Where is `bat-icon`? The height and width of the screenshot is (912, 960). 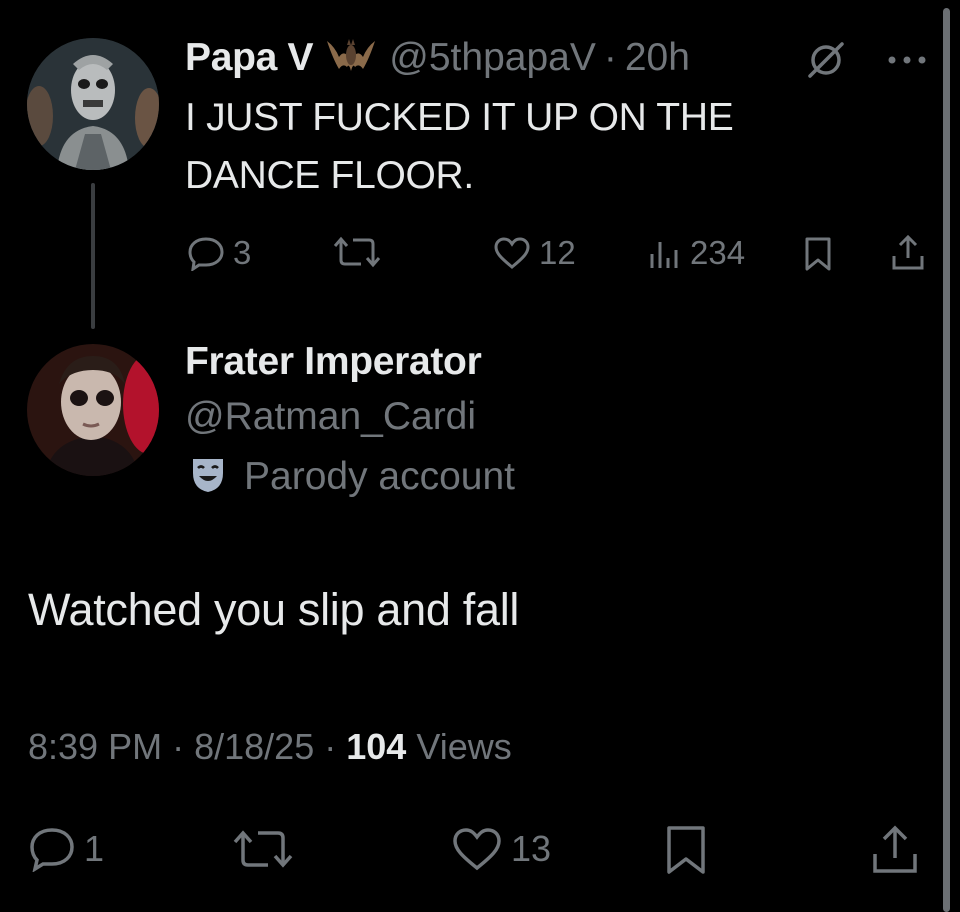
bat-icon is located at coordinates (351, 57).